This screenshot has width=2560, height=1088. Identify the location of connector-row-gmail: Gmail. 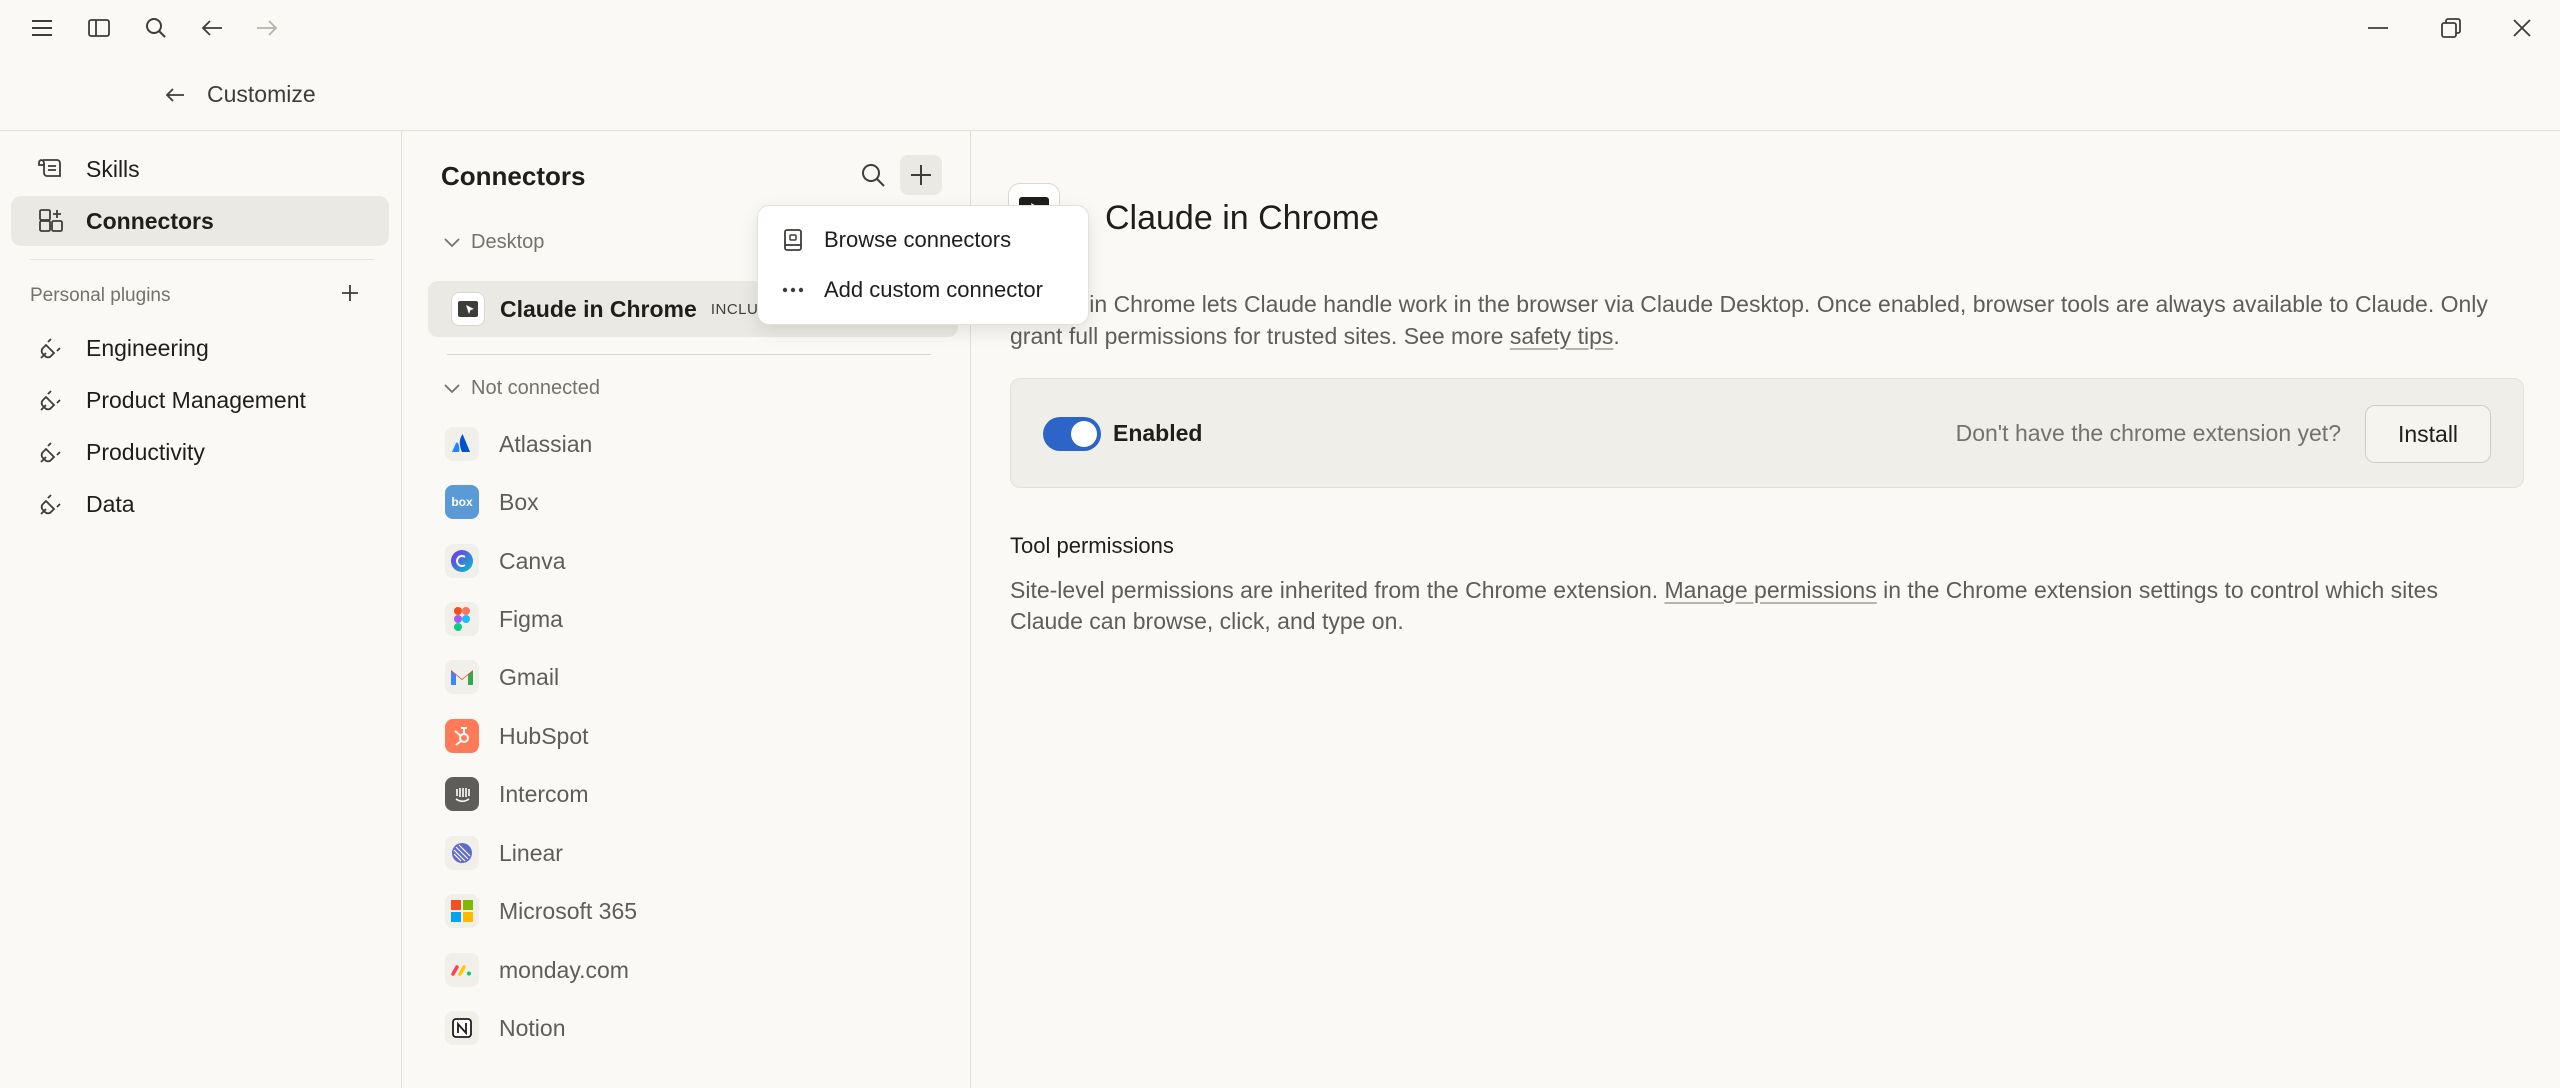
(685, 677).